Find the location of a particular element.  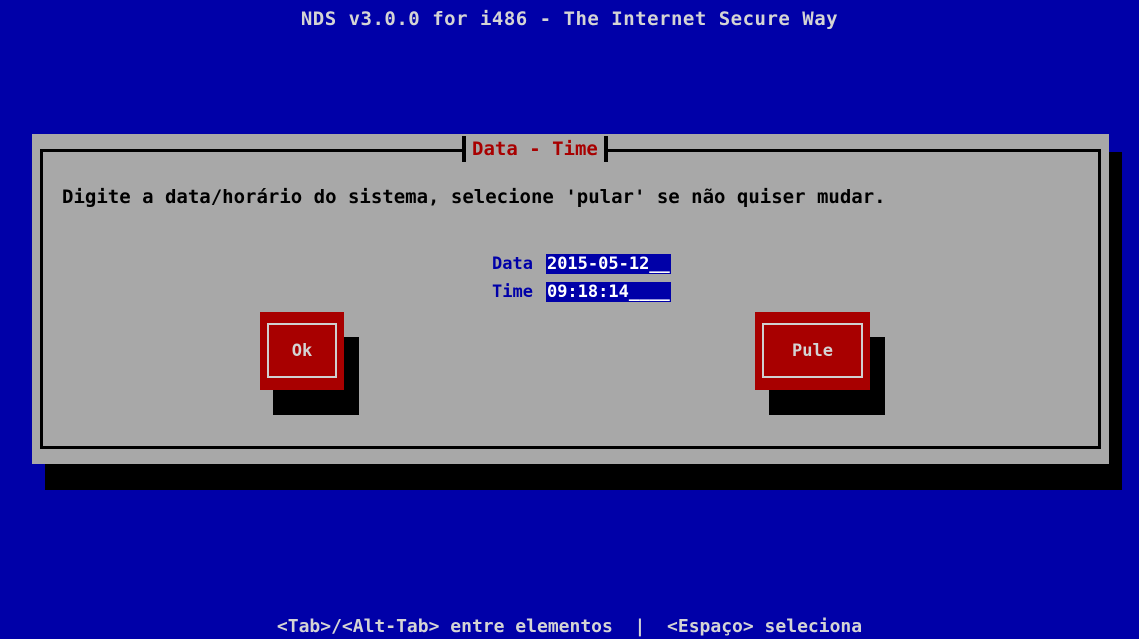

time-field-row: Time 09:18:14____ is located at coordinates (551, 292).